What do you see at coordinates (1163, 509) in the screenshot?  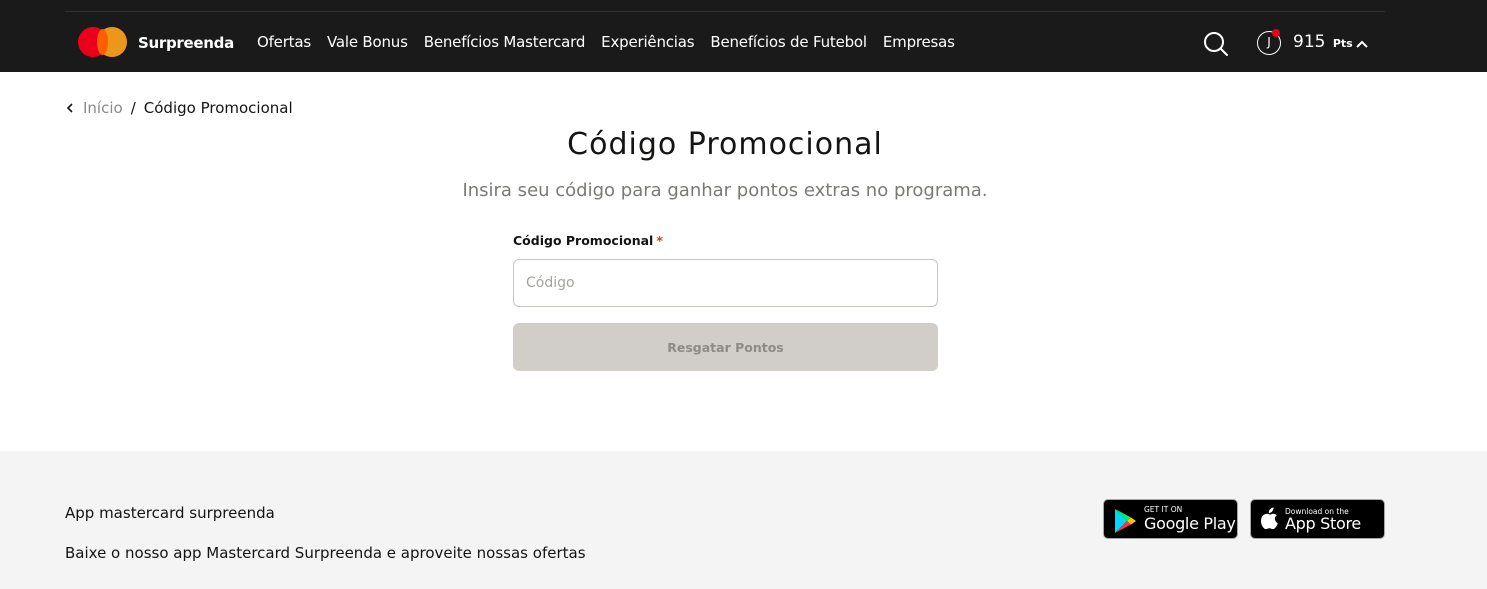 I see `google-play-small-text: GET IT ON` at bounding box center [1163, 509].